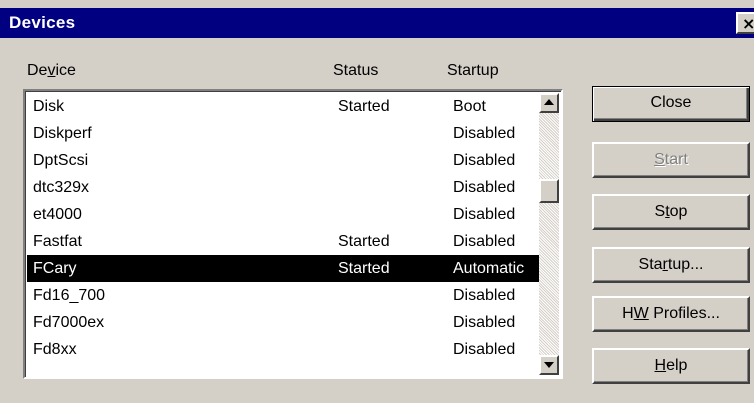 The width and height of the screenshot is (754, 403). What do you see at coordinates (69, 295) in the screenshot?
I see `device-name-cell: Fd16_700` at bounding box center [69, 295].